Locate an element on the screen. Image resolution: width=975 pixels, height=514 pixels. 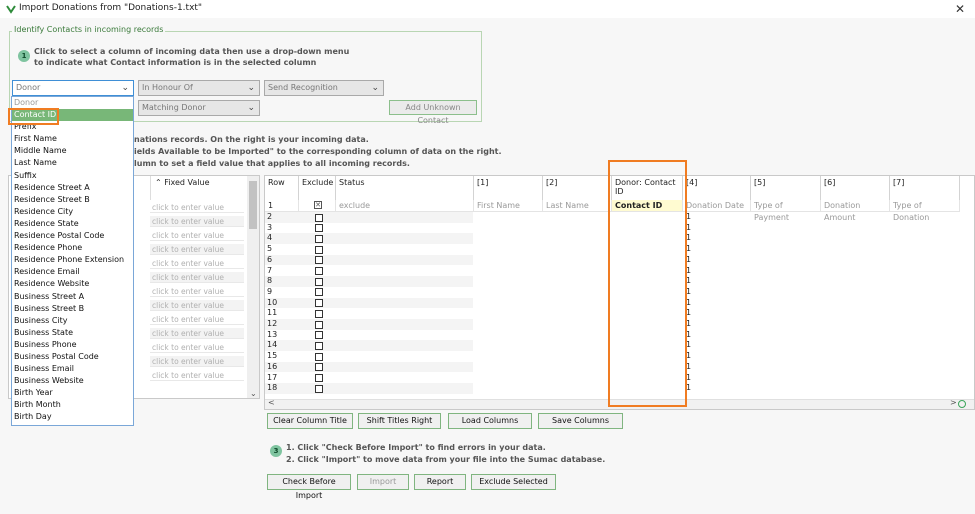
row-1-exclude: ✕ is located at coordinates (317, 206).